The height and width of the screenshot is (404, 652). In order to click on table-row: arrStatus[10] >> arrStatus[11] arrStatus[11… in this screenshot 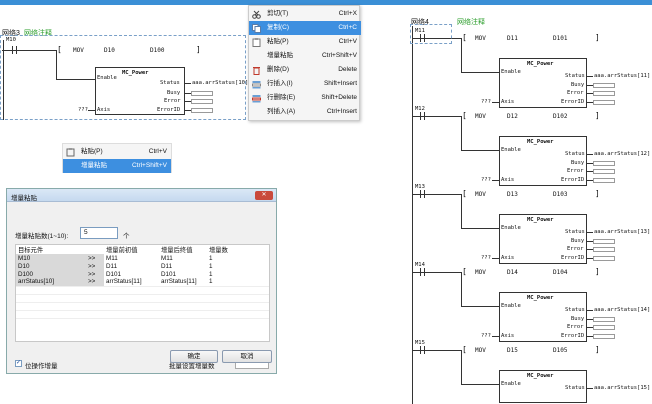, I will do `click(142, 282)`.